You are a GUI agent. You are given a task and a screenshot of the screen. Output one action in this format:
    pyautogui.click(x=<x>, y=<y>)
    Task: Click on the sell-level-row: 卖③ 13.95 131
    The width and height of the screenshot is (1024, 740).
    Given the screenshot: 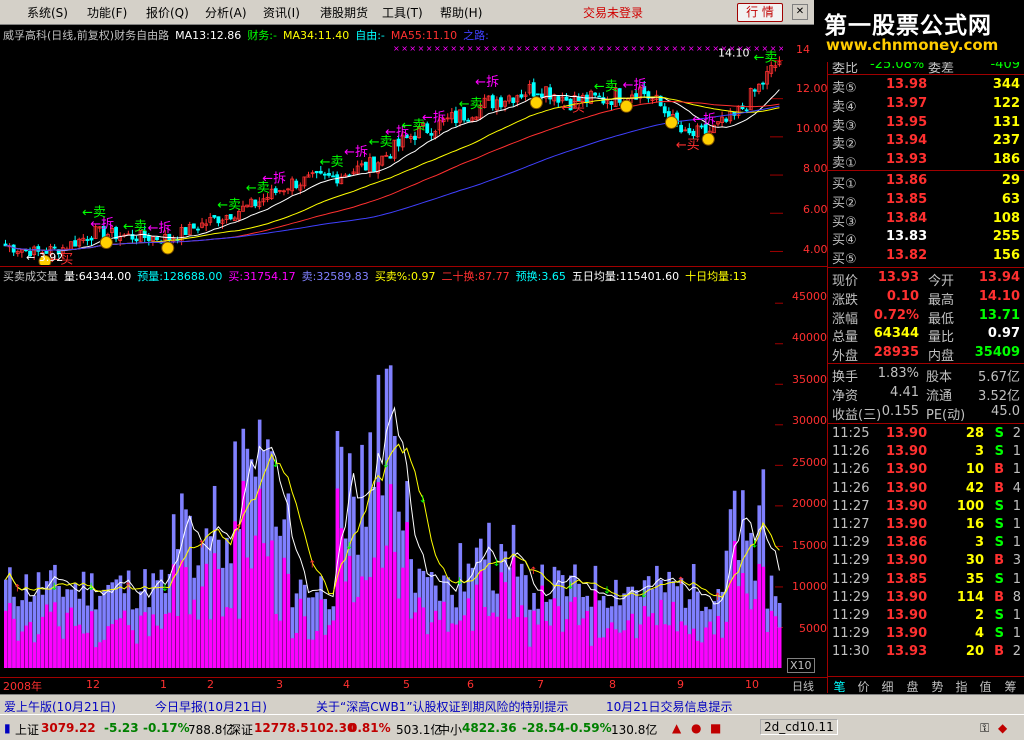 What is the action you would take?
    pyautogui.click(x=926, y=124)
    